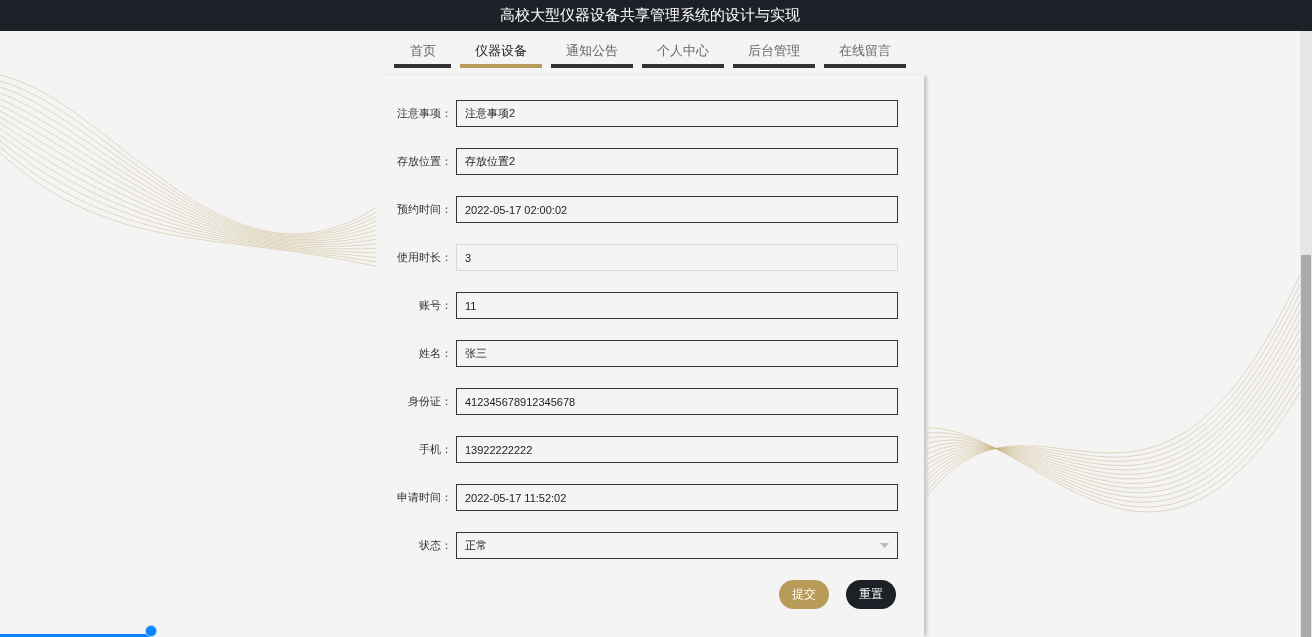 Image resolution: width=1312 pixels, height=637 pixels. I want to click on input-field: 13922222222, so click(677, 449).